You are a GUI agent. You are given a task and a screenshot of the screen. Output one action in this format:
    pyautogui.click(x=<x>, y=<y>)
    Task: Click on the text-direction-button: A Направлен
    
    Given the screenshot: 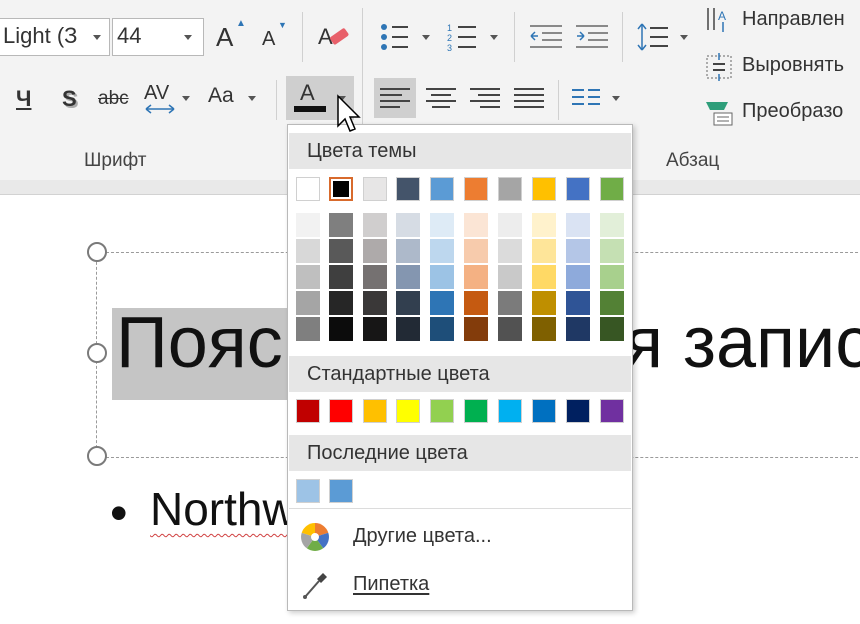 What is the action you would take?
    pyautogui.click(x=781, y=21)
    